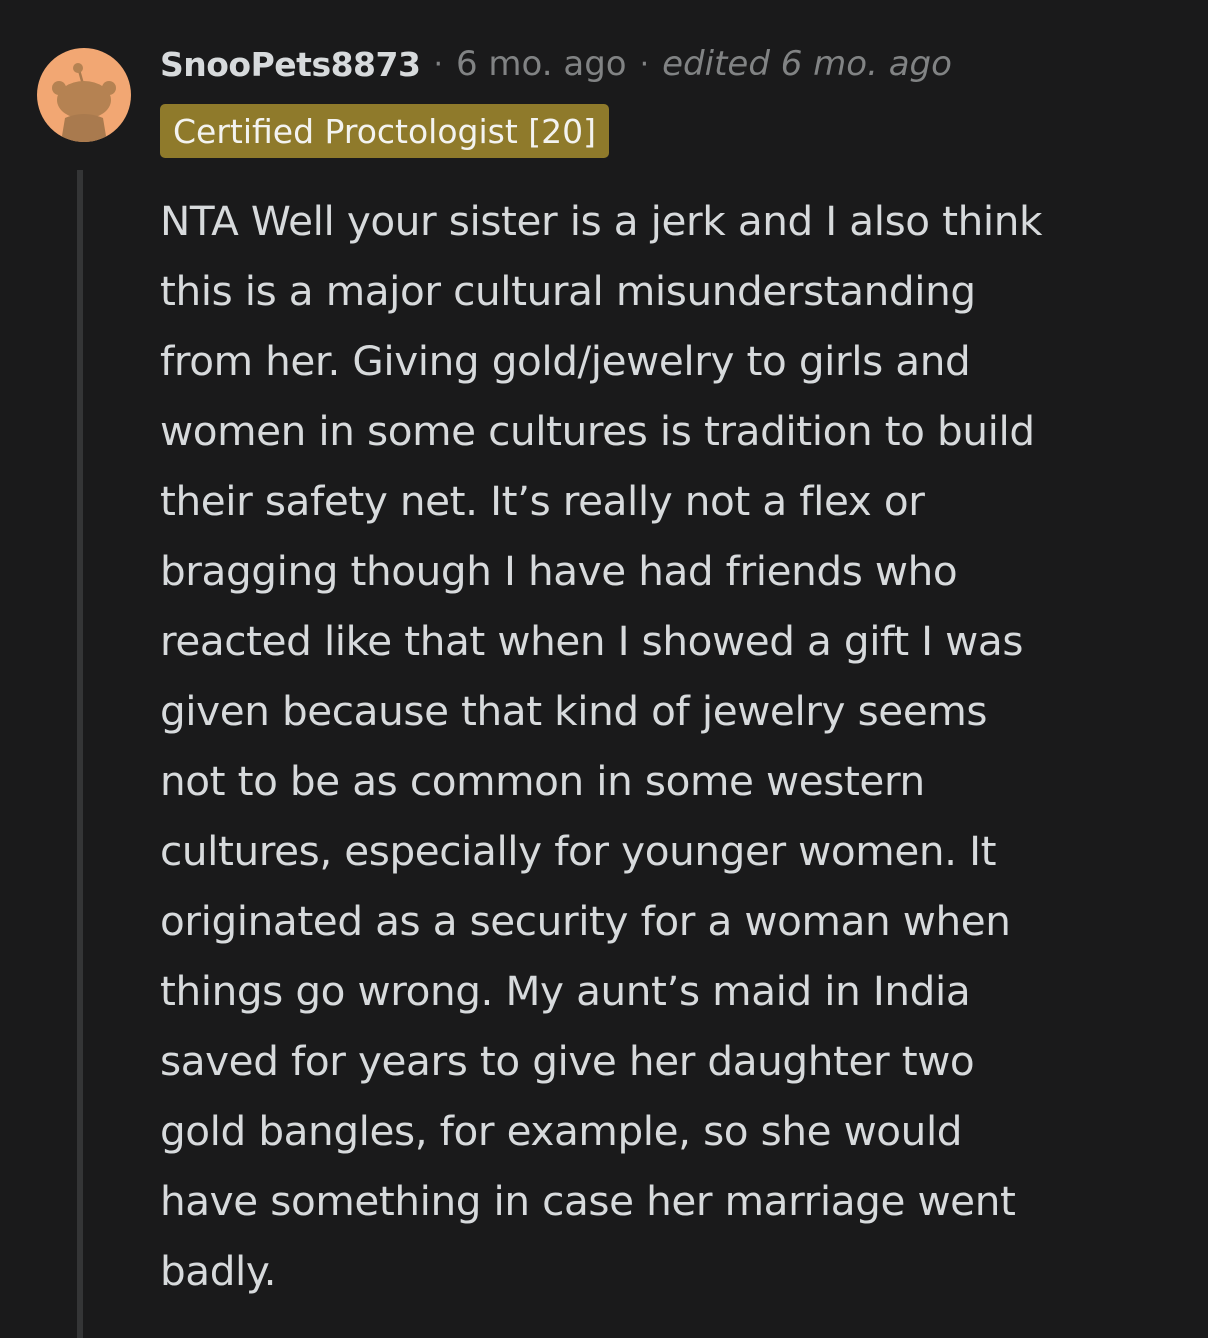 Image resolution: width=1208 pixels, height=1338 pixels. Describe the element at coordinates (80, 754) in the screenshot. I see `thread-line` at that location.